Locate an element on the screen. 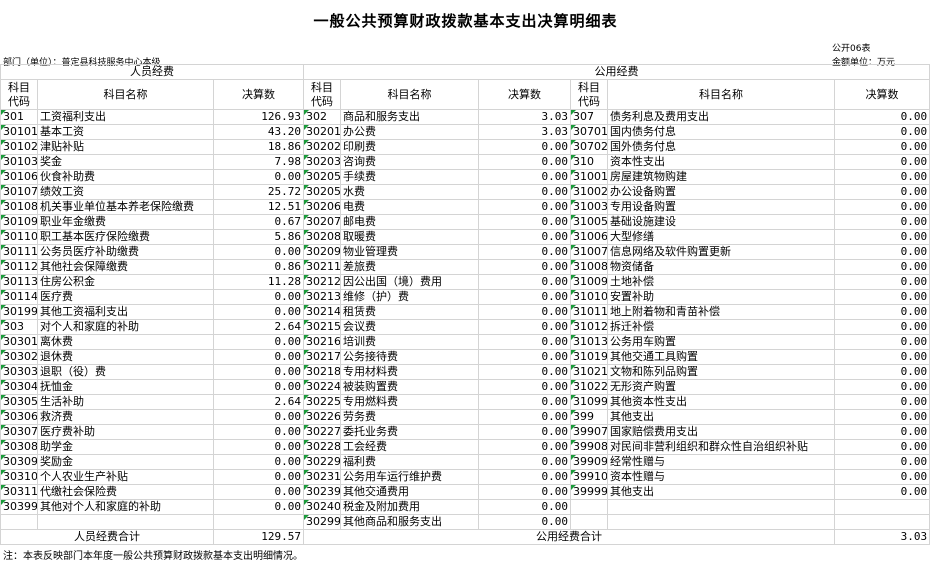 The width and height of the screenshot is (931, 565). subject-name: 抚恤金 is located at coordinates (125, 387).